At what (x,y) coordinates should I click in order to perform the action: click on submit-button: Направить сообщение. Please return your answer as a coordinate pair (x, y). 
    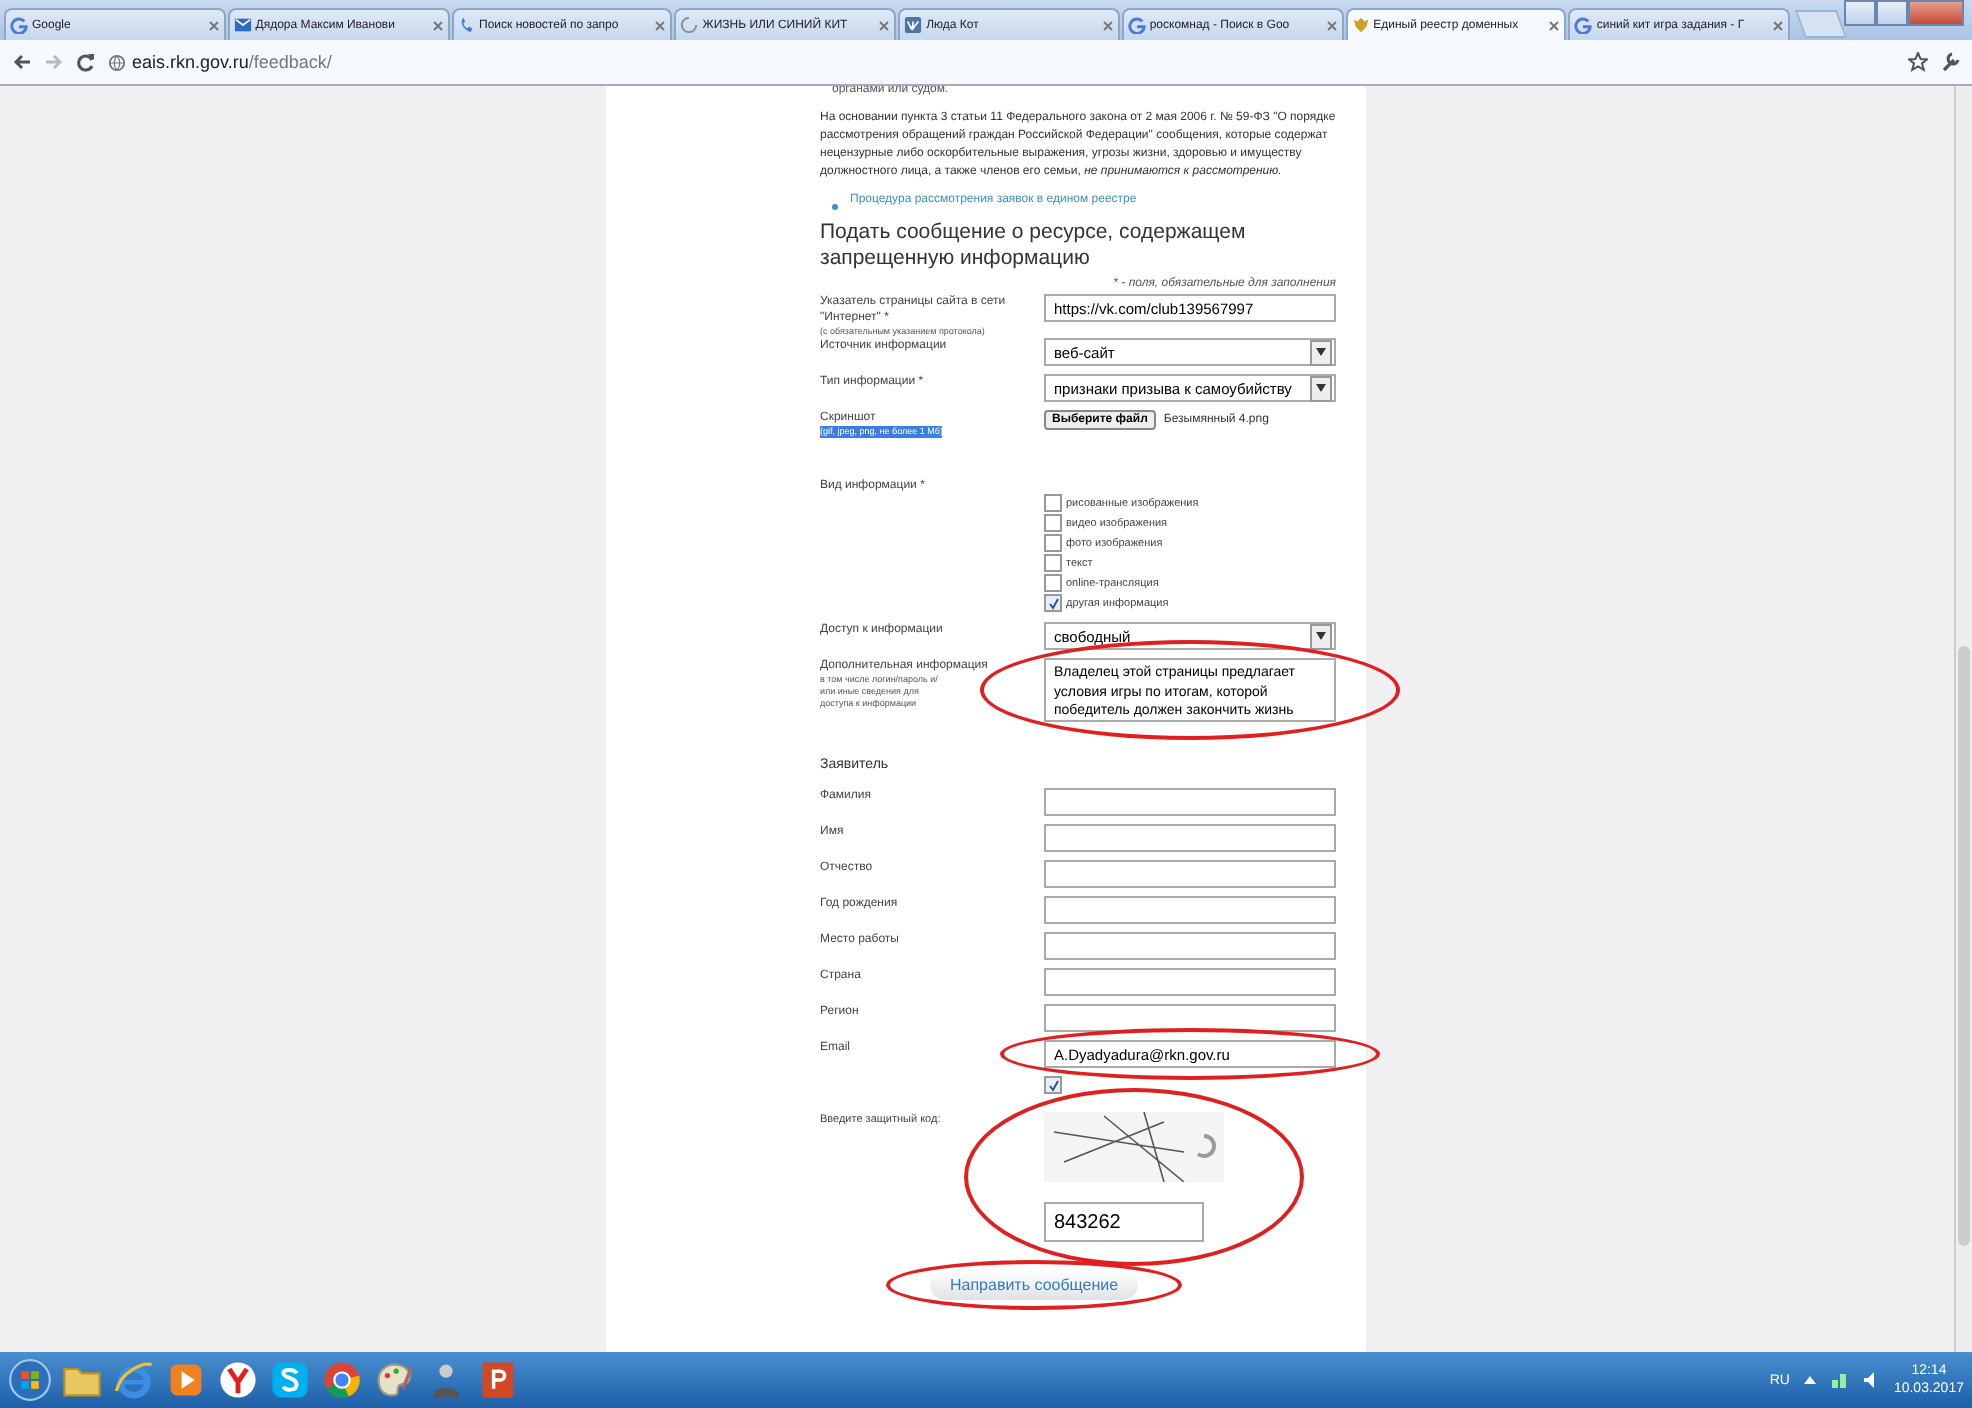
    Looking at the image, I should click on (1034, 1285).